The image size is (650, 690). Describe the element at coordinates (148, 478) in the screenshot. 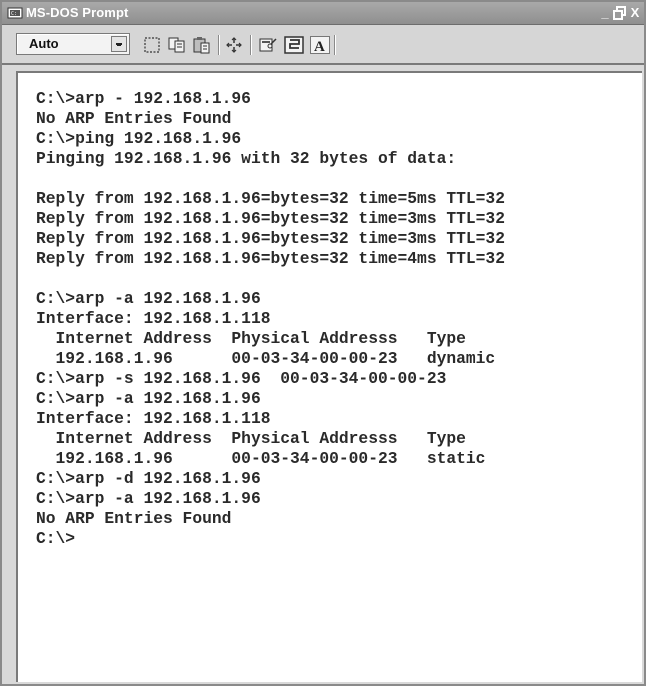

I see `console-line: C:\>arp -d 192.168.1.96` at that location.